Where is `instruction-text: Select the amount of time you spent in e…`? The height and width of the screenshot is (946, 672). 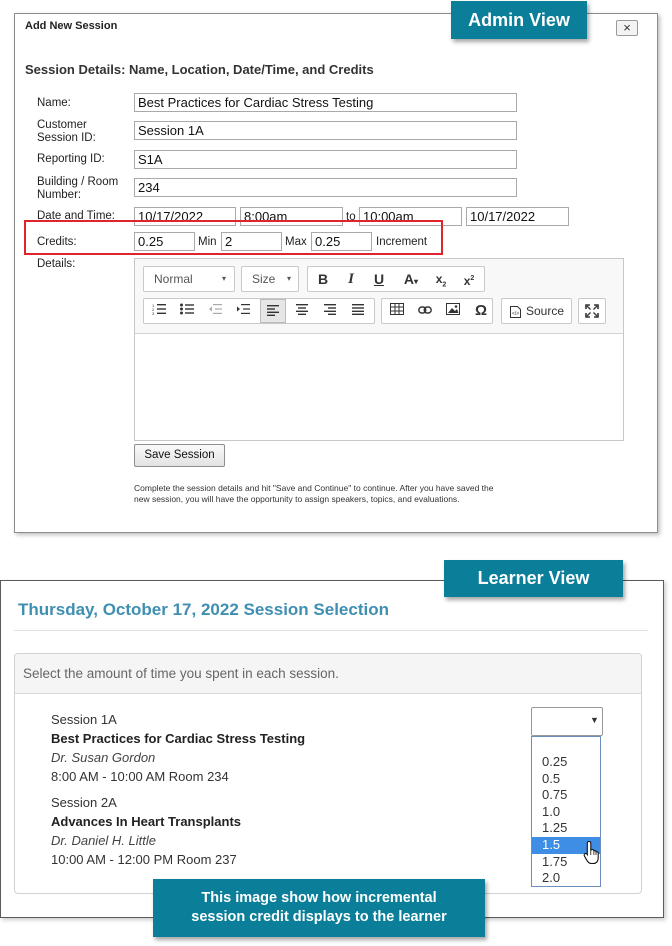 instruction-text: Select the amount of time you spent in e… is located at coordinates (181, 673).